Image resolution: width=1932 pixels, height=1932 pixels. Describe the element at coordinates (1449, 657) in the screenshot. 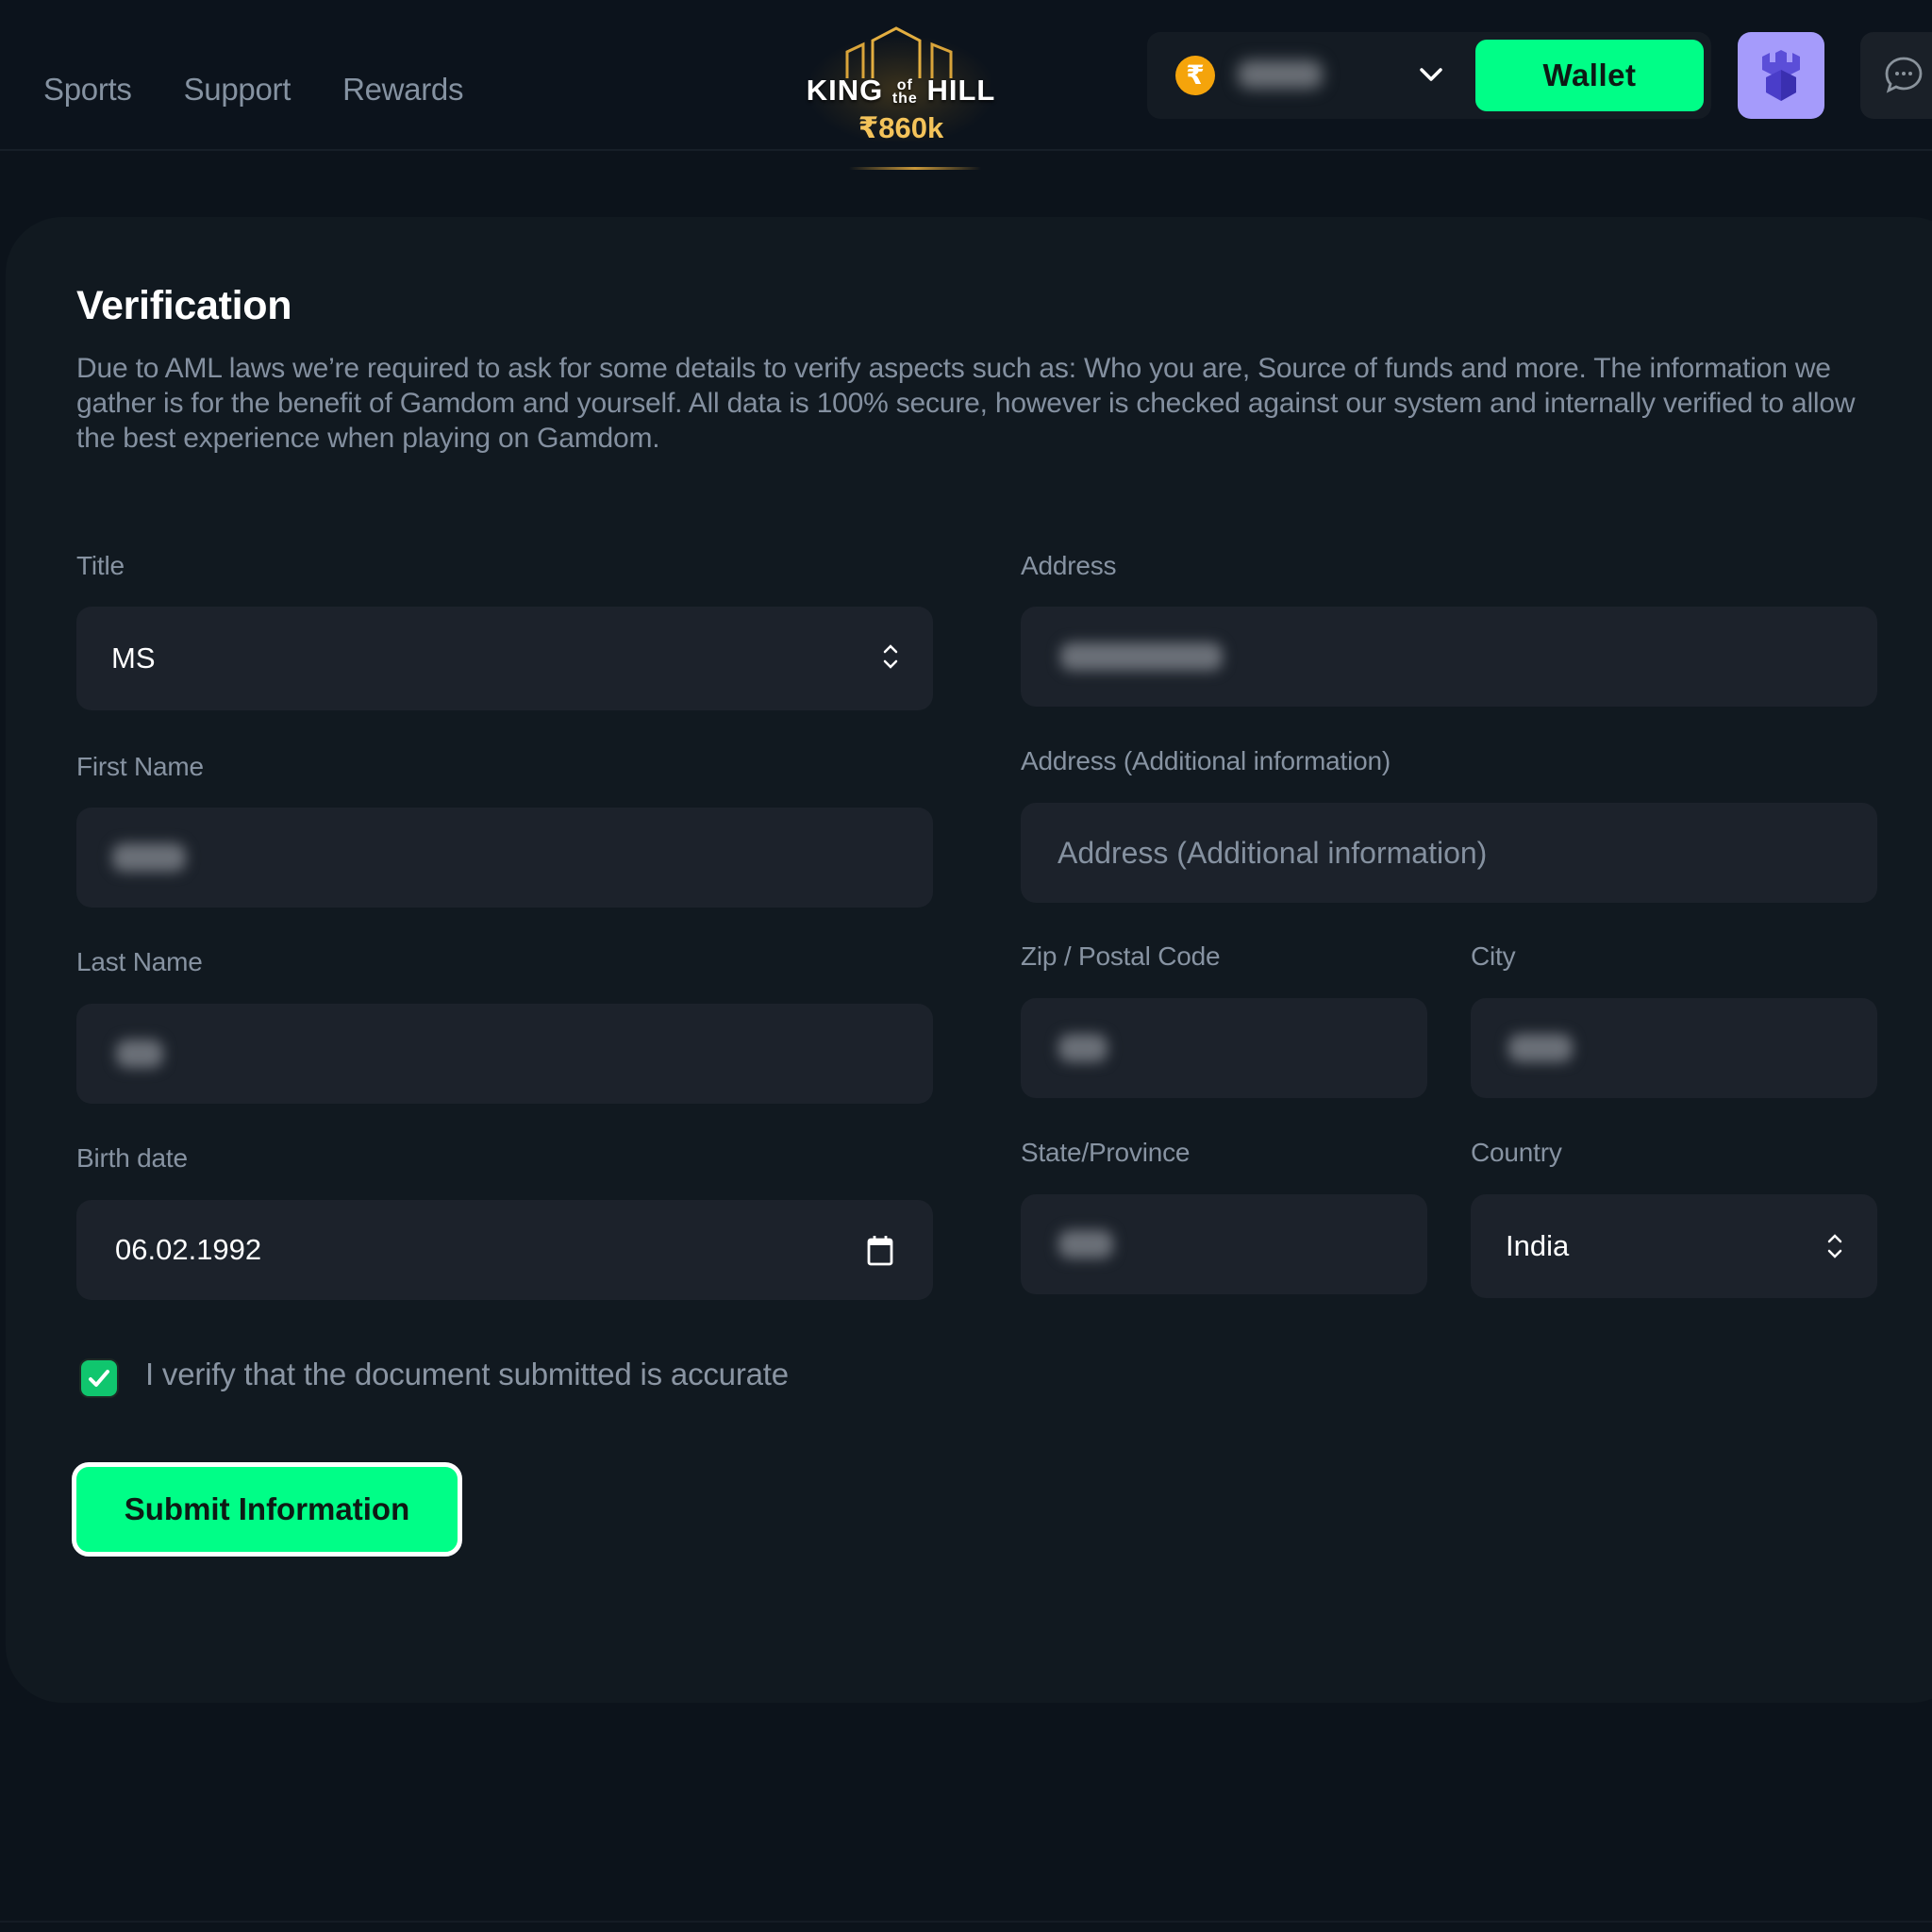

I see `address-input` at that location.